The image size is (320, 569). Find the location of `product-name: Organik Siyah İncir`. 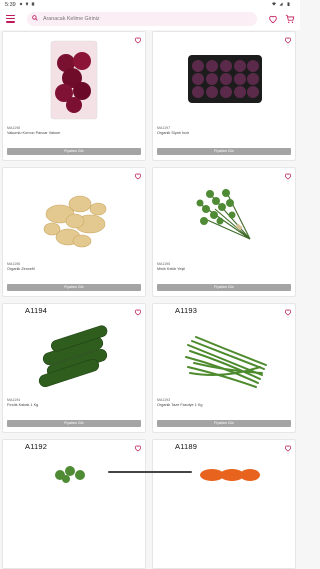

product-name: Organik Siyah İncir is located at coordinates (173, 133).